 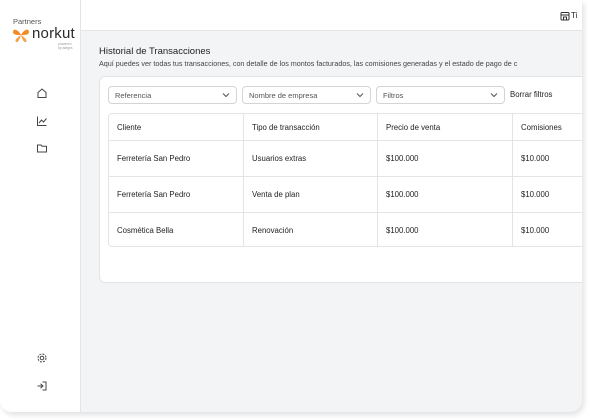 I want to click on referencia-filter: Referencia, so click(x=172, y=95).